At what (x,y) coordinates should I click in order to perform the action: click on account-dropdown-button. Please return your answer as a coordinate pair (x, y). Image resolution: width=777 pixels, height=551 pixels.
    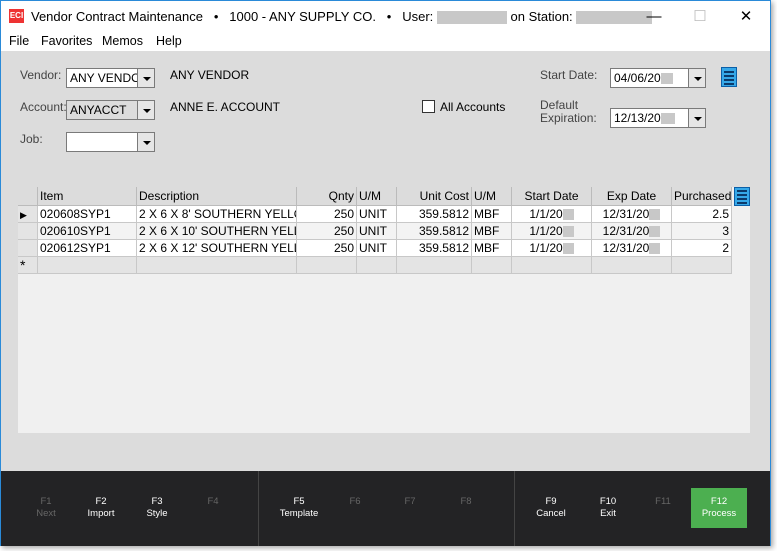
    Looking at the image, I should click on (146, 110).